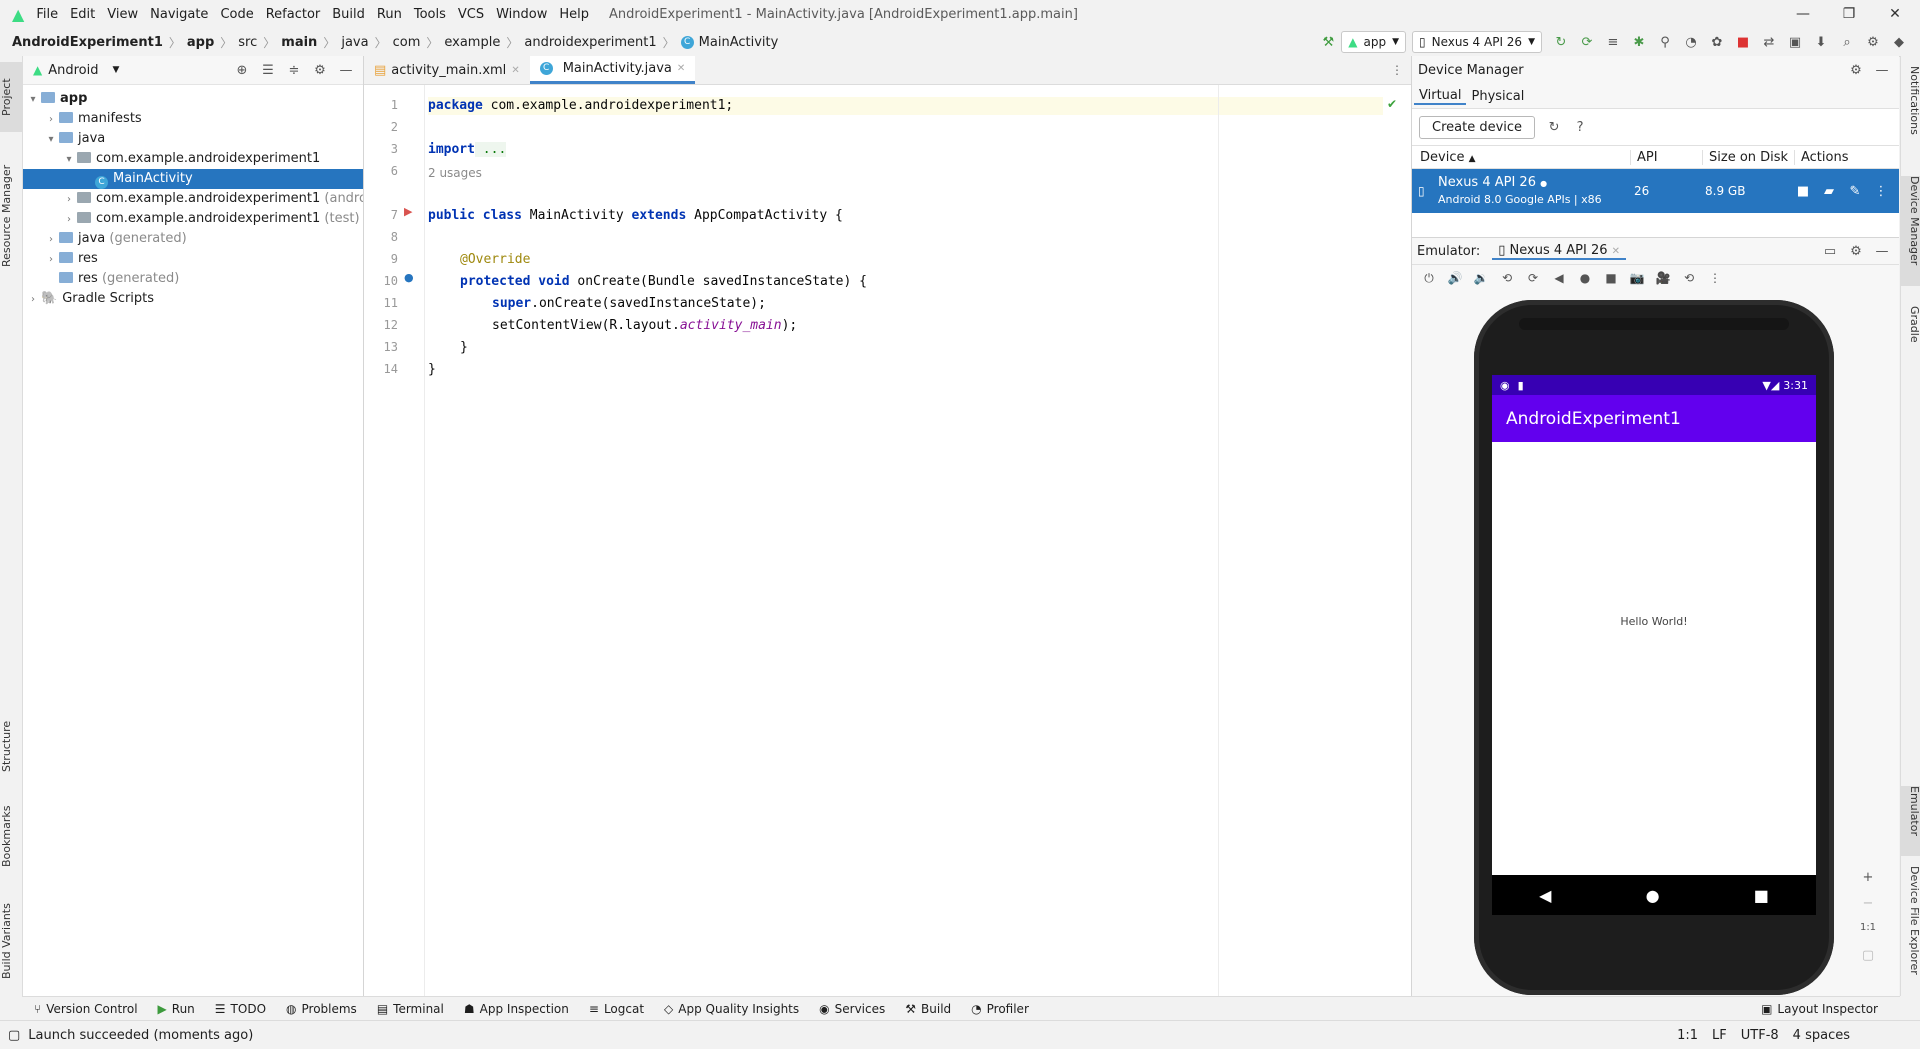  I want to click on hammer-icon: ⚒, so click(1328, 42).